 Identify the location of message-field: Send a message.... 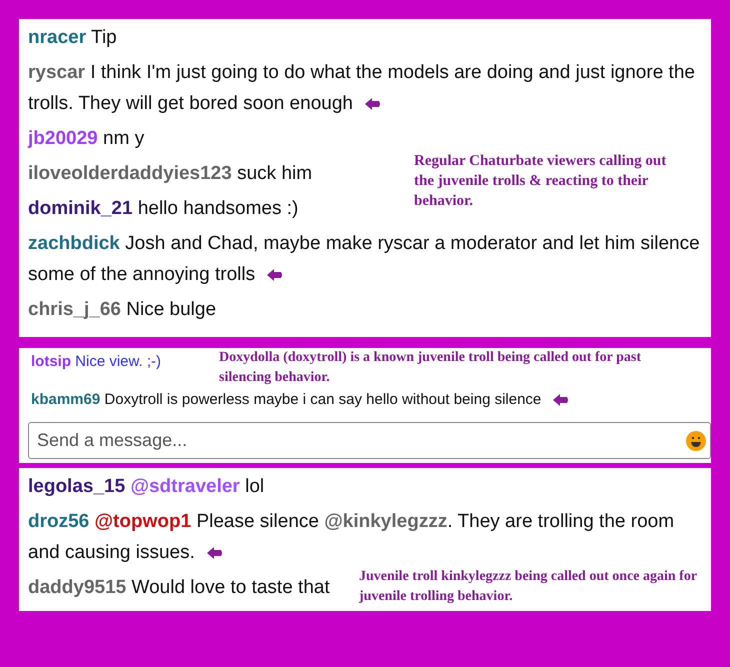
(369, 440).